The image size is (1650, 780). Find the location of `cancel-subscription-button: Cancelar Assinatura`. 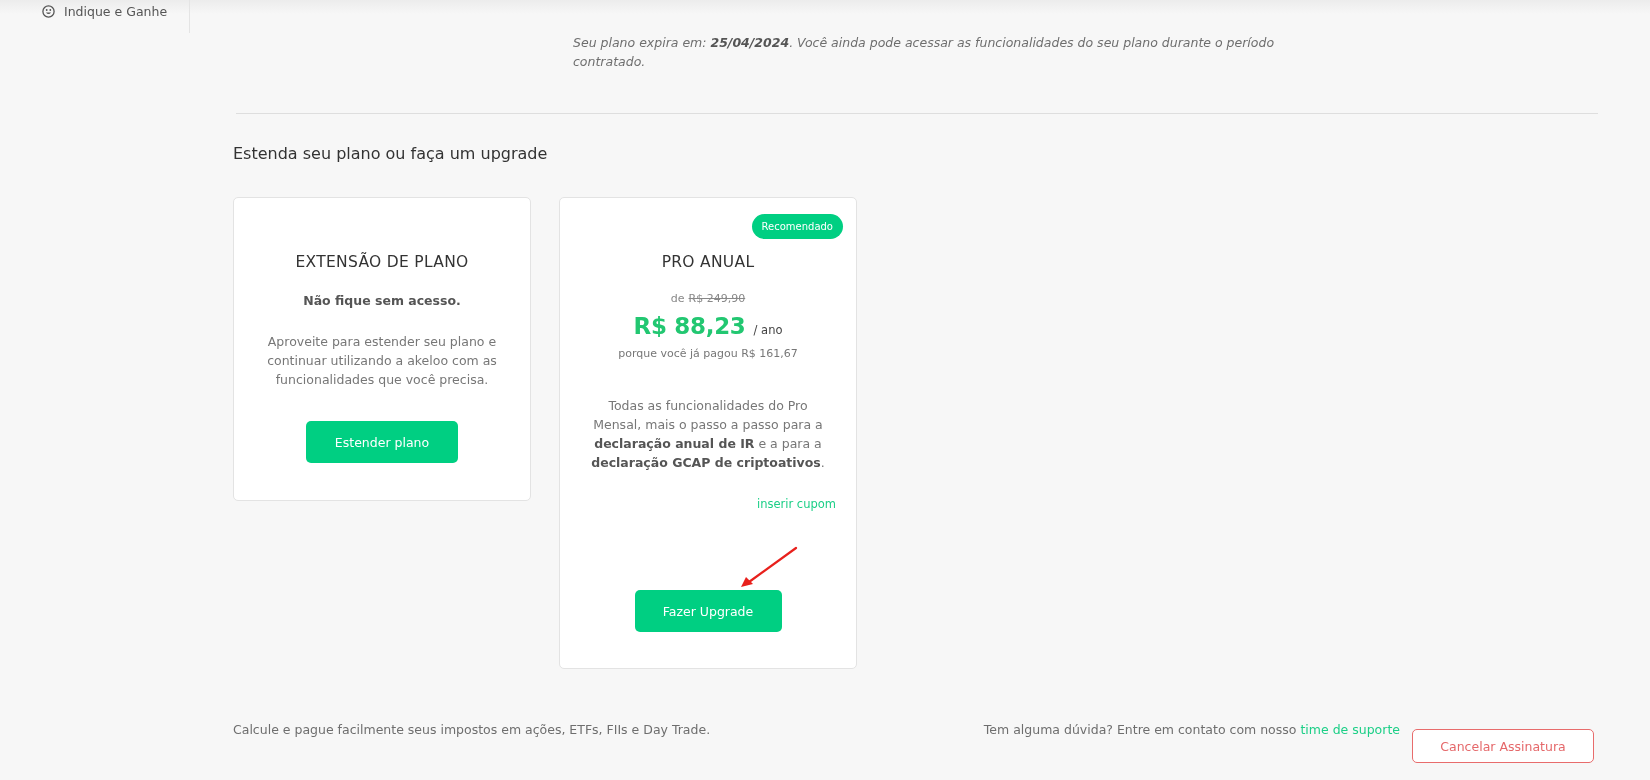

cancel-subscription-button: Cancelar Assinatura is located at coordinates (1503, 746).